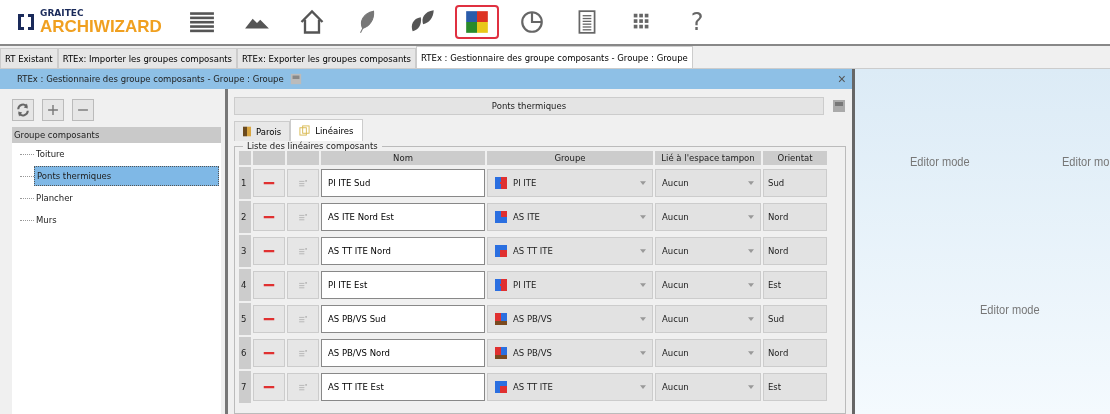  Describe the element at coordinates (532, 22) in the screenshot. I see `pie-chart-icon` at that location.